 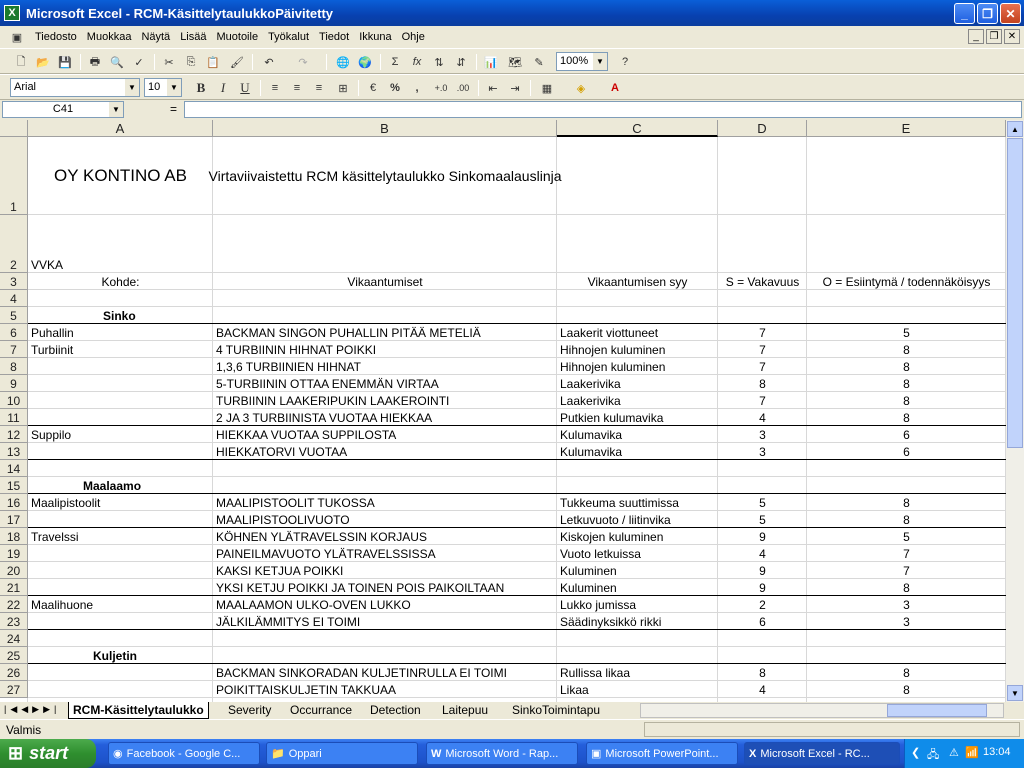 I want to click on row-header: 21, so click(x=14, y=587).